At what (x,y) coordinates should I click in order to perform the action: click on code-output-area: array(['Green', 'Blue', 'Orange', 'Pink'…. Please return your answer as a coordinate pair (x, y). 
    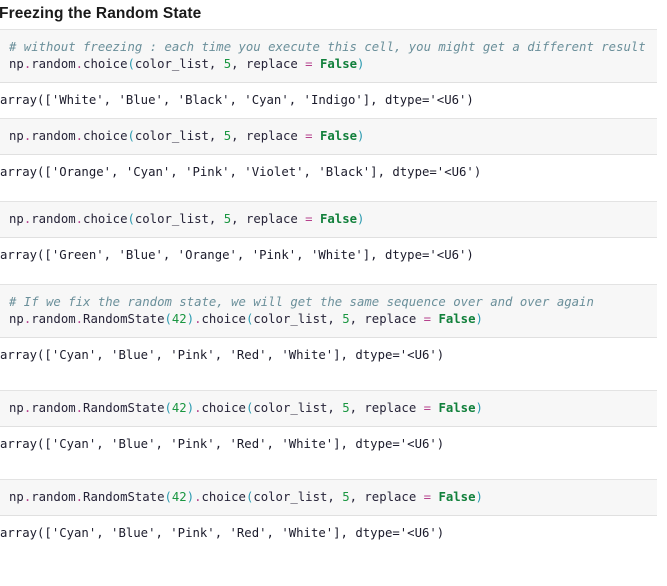
    Looking at the image, I should click on (328, 255).